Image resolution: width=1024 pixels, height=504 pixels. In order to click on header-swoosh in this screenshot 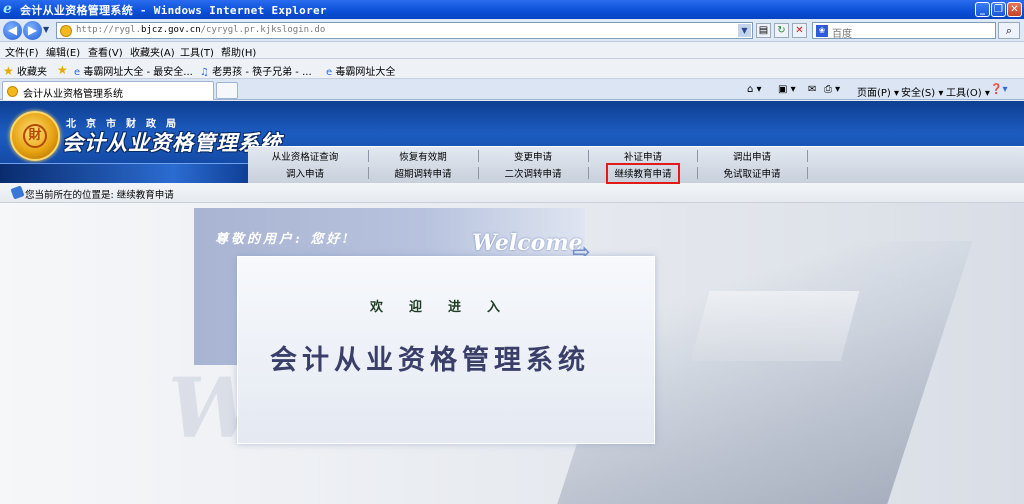, I will do `click(124, 173)`.